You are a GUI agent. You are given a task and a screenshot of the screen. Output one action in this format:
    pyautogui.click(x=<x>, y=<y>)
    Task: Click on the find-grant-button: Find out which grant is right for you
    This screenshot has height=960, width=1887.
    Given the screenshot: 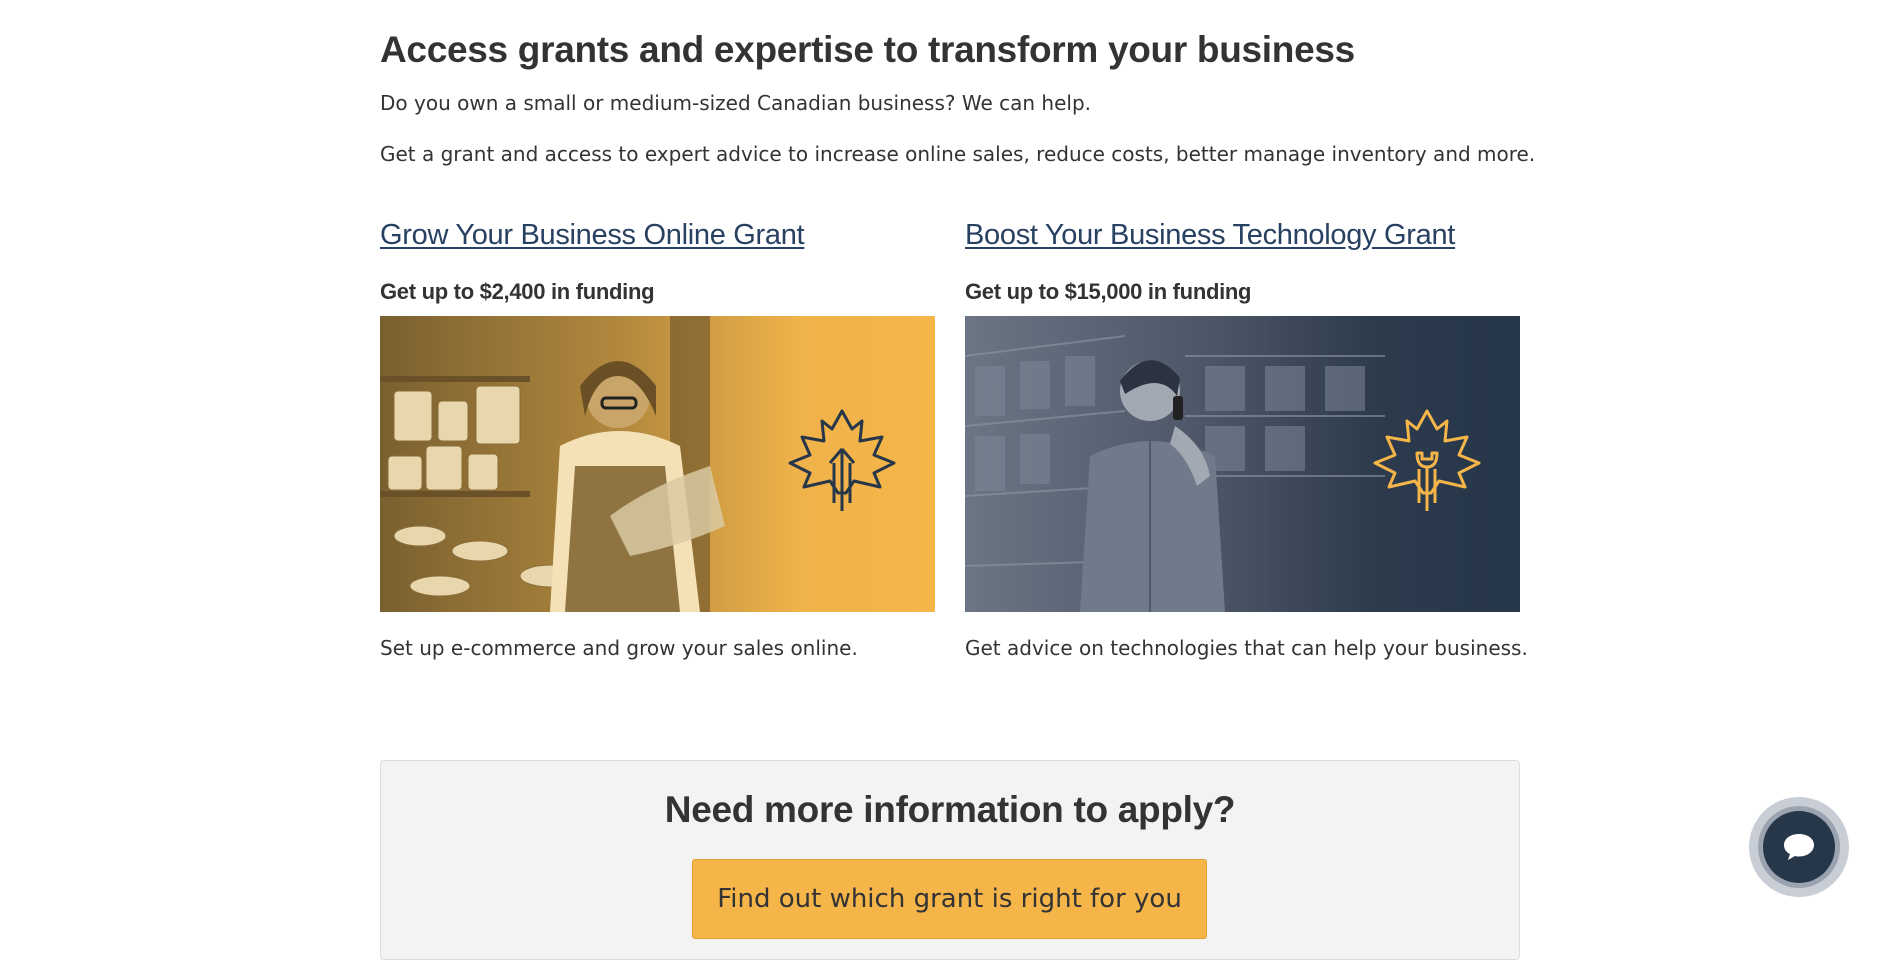 What is the action you would take?
    pyautogui.click(x=949, y=899)
    